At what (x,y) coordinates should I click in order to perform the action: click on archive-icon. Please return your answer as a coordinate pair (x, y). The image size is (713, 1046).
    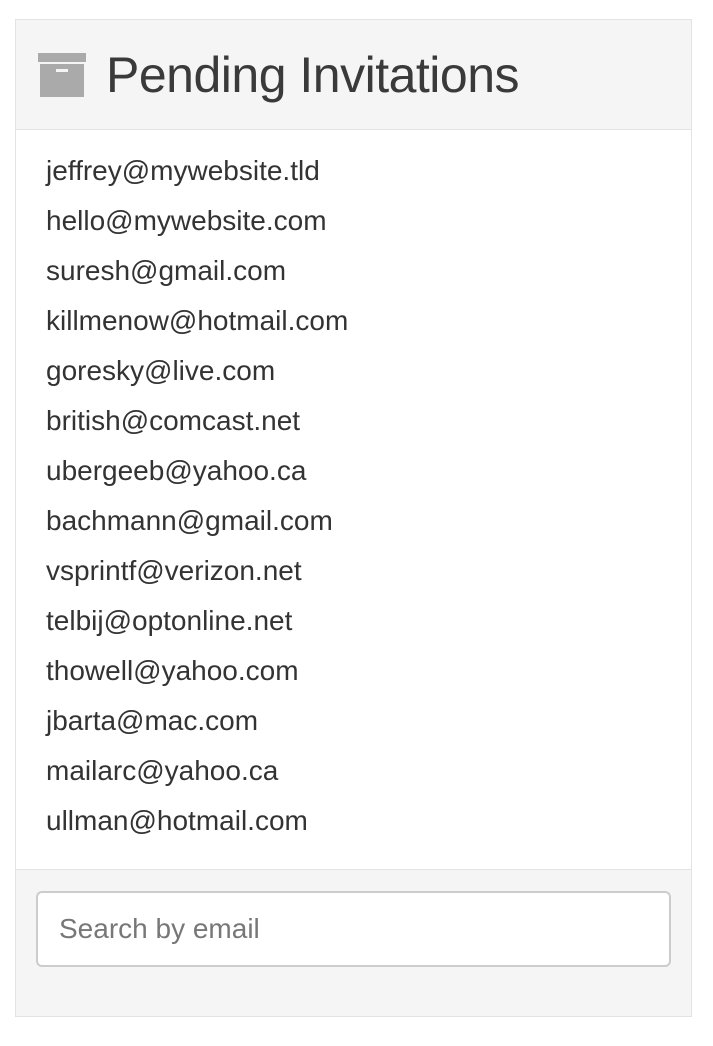
    Looking at the image, I should click on (62, 75).